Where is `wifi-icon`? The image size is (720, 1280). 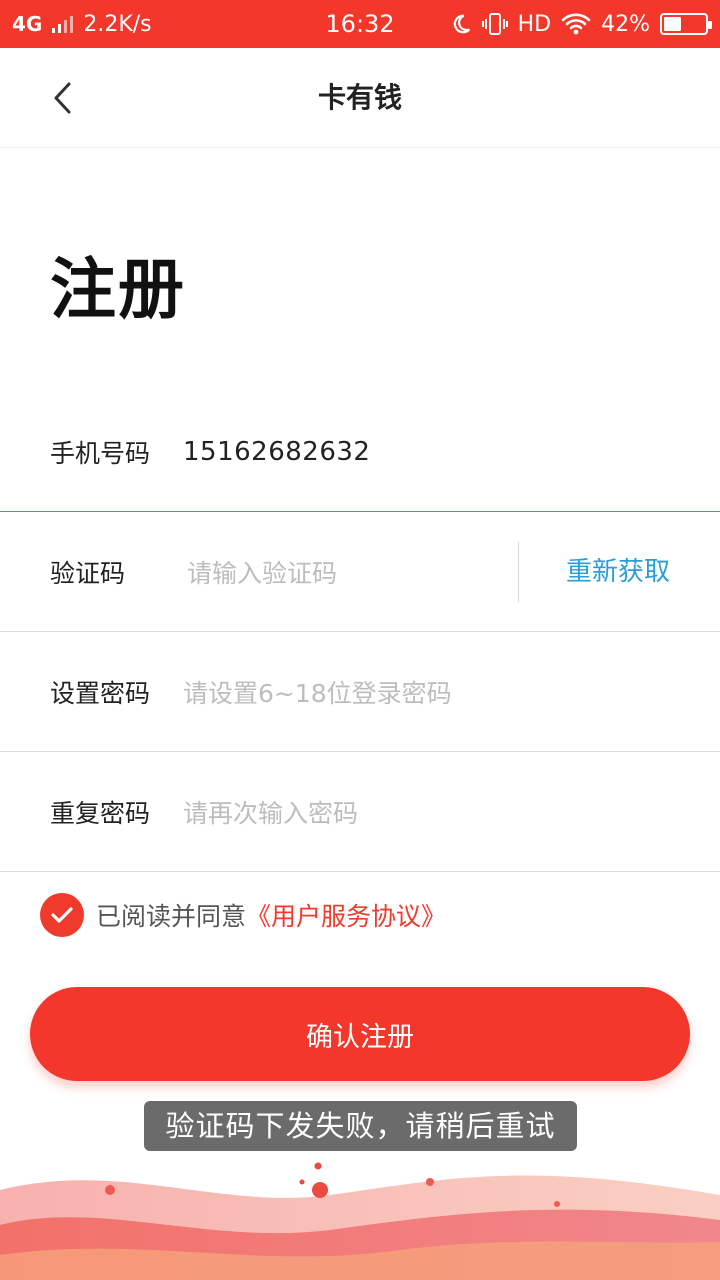
wifi-icon is located at coordinates (576, 24).